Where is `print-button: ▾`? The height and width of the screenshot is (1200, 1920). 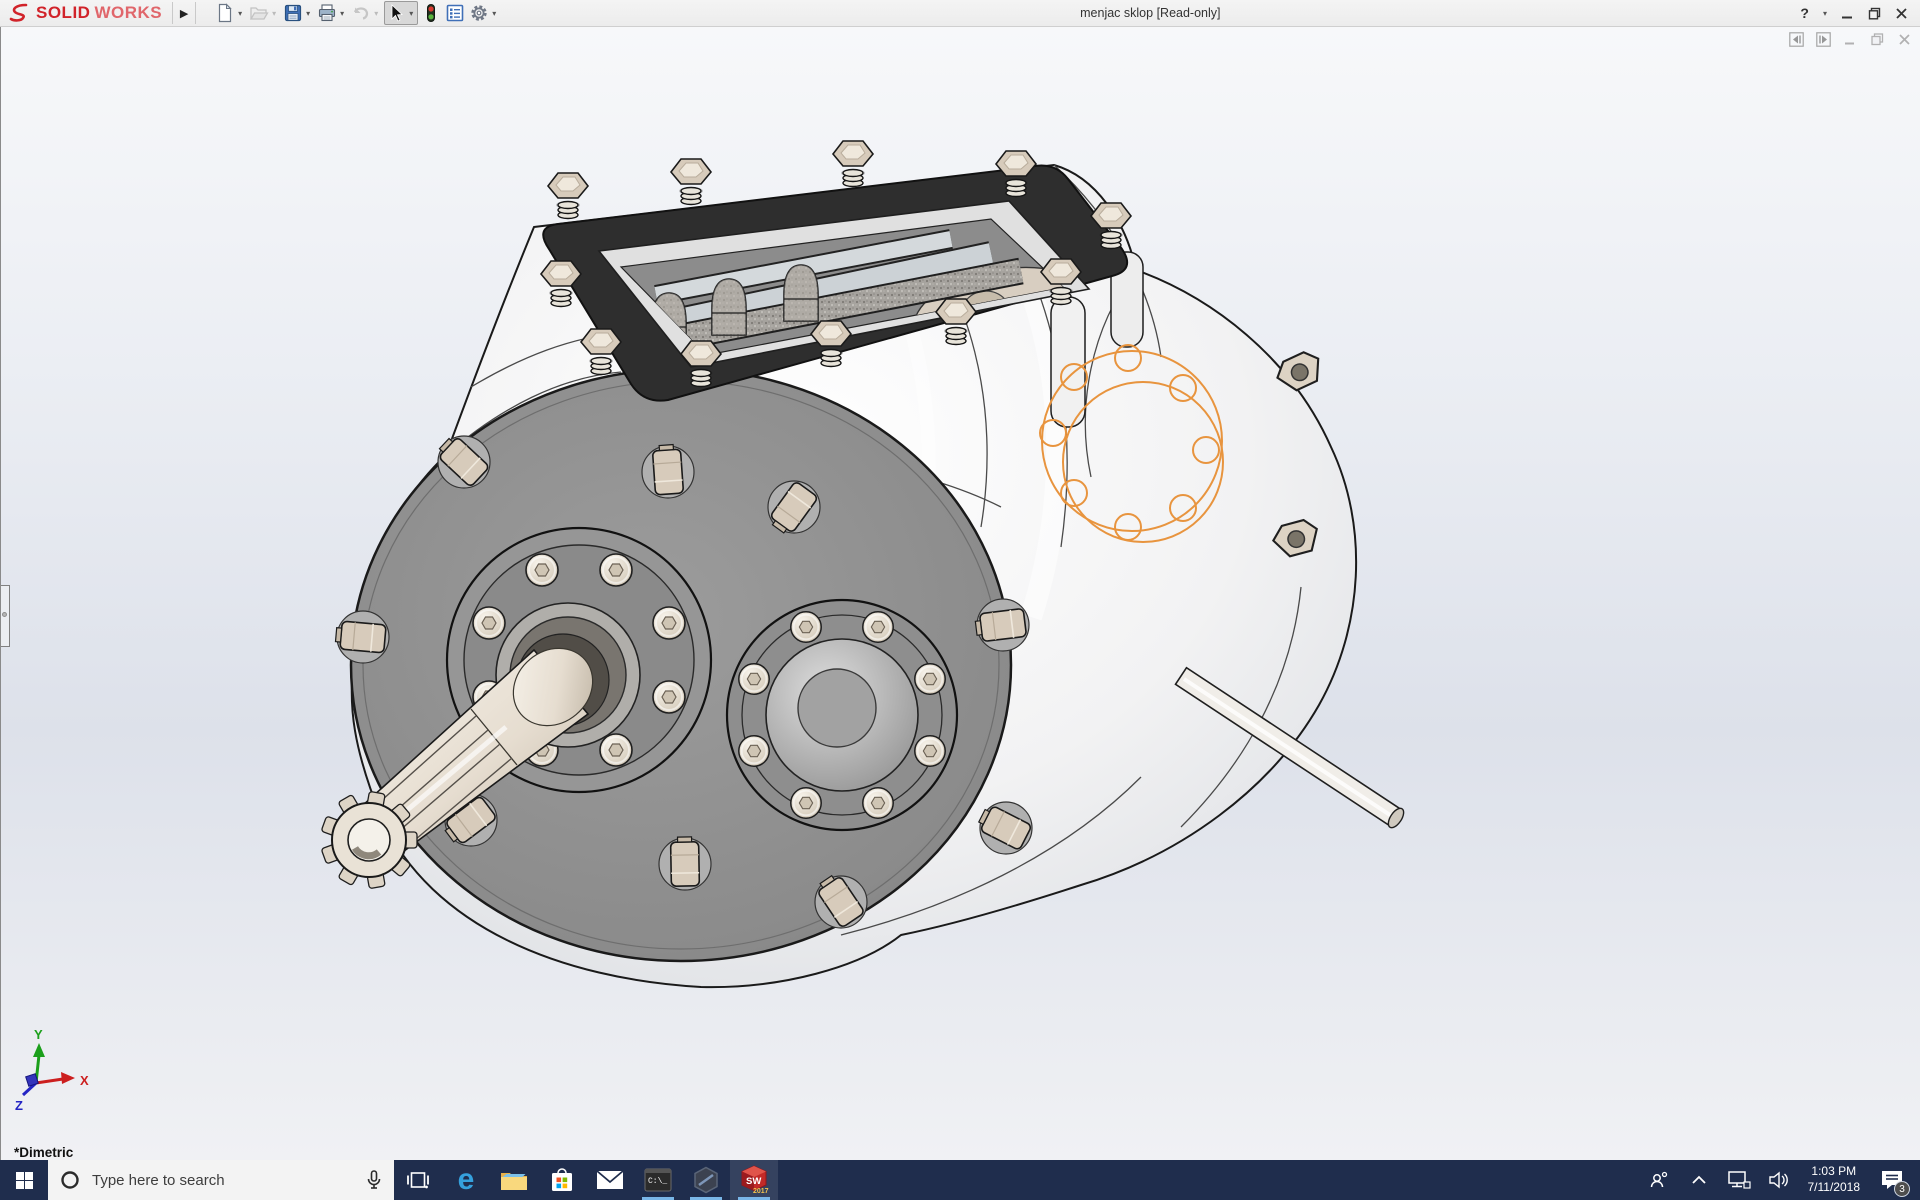 print-button: ▾ is located at coordinates (332, 13).